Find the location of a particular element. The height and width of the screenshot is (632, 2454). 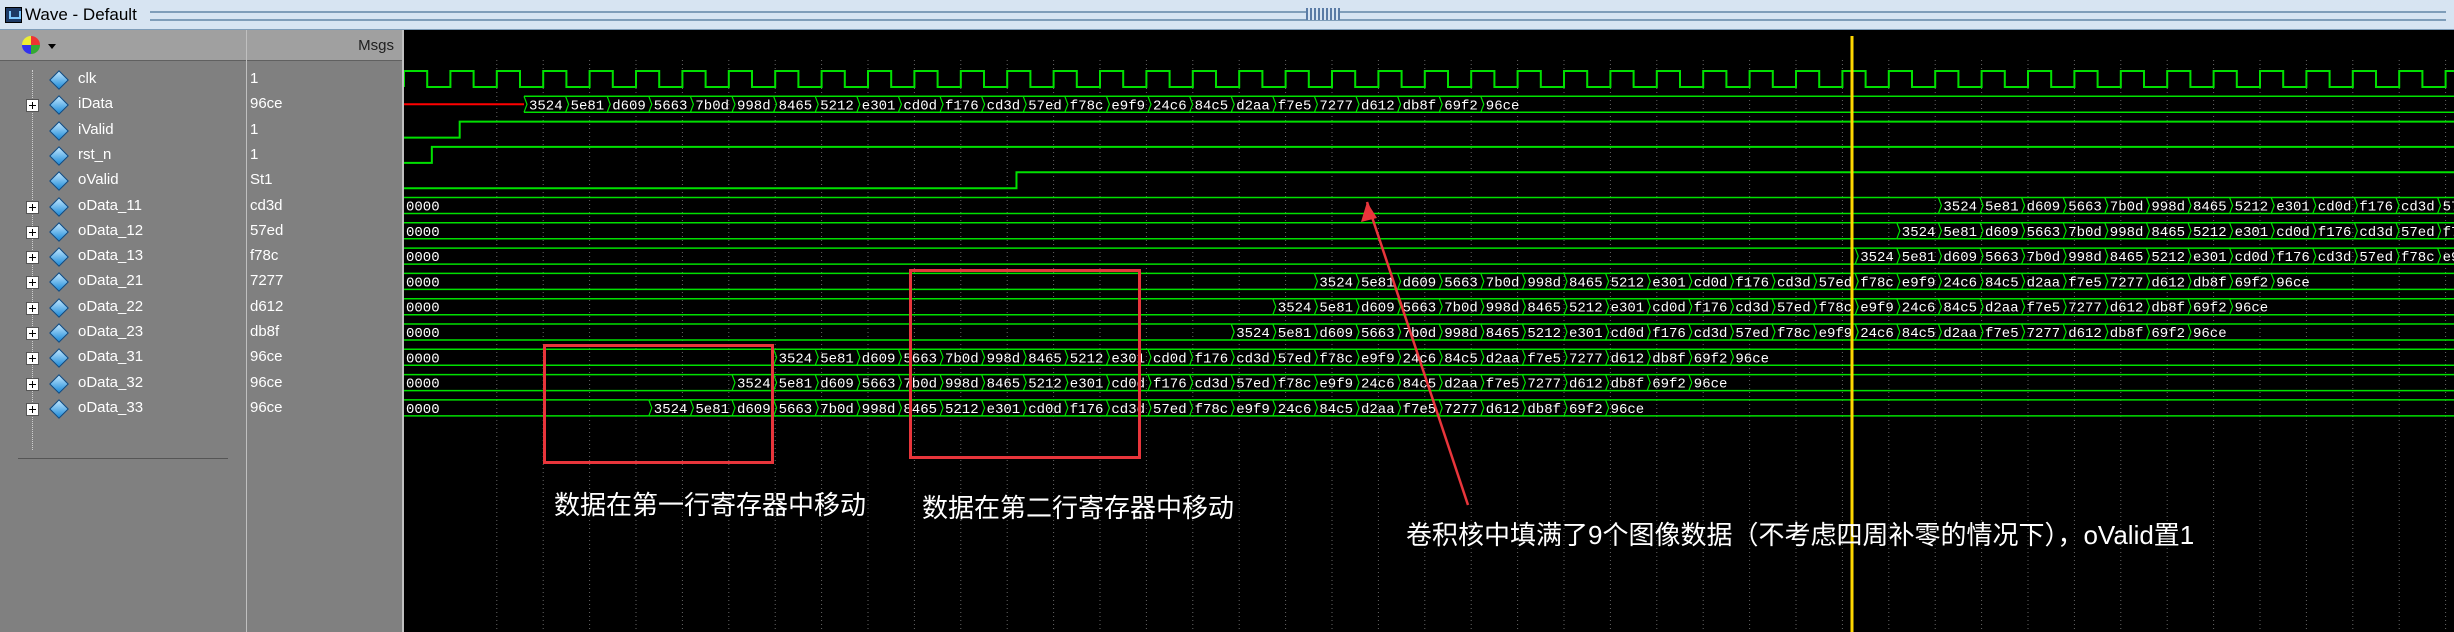

signal-row-odata-23: oData_23 is located at coordinates (123, 332).